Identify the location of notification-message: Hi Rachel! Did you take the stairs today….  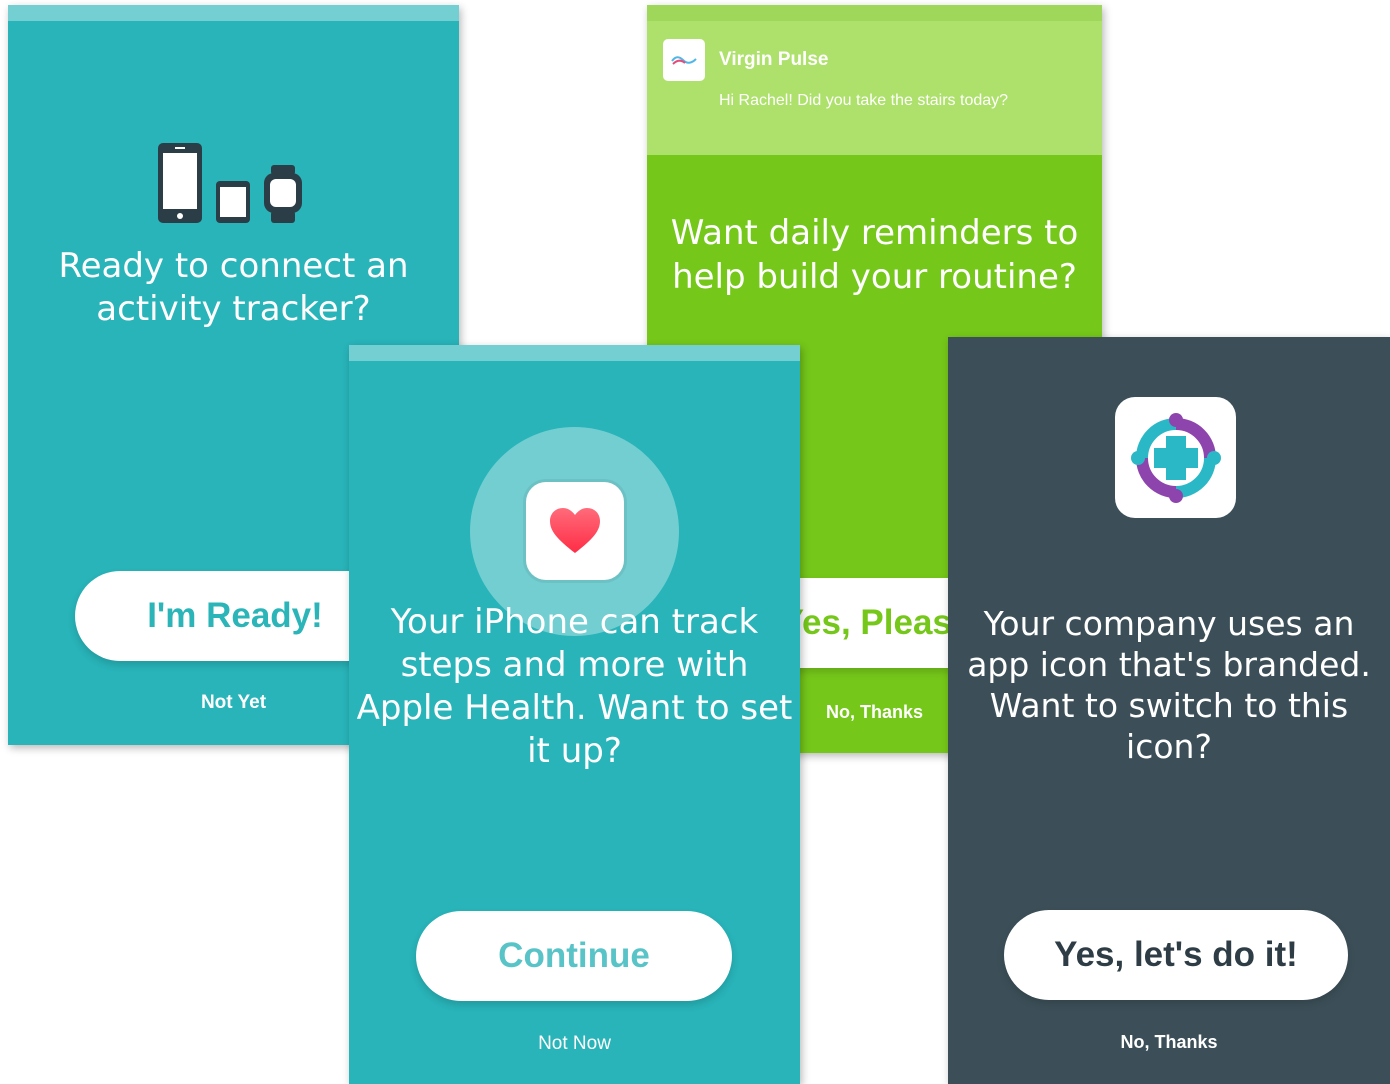
(864, 100).